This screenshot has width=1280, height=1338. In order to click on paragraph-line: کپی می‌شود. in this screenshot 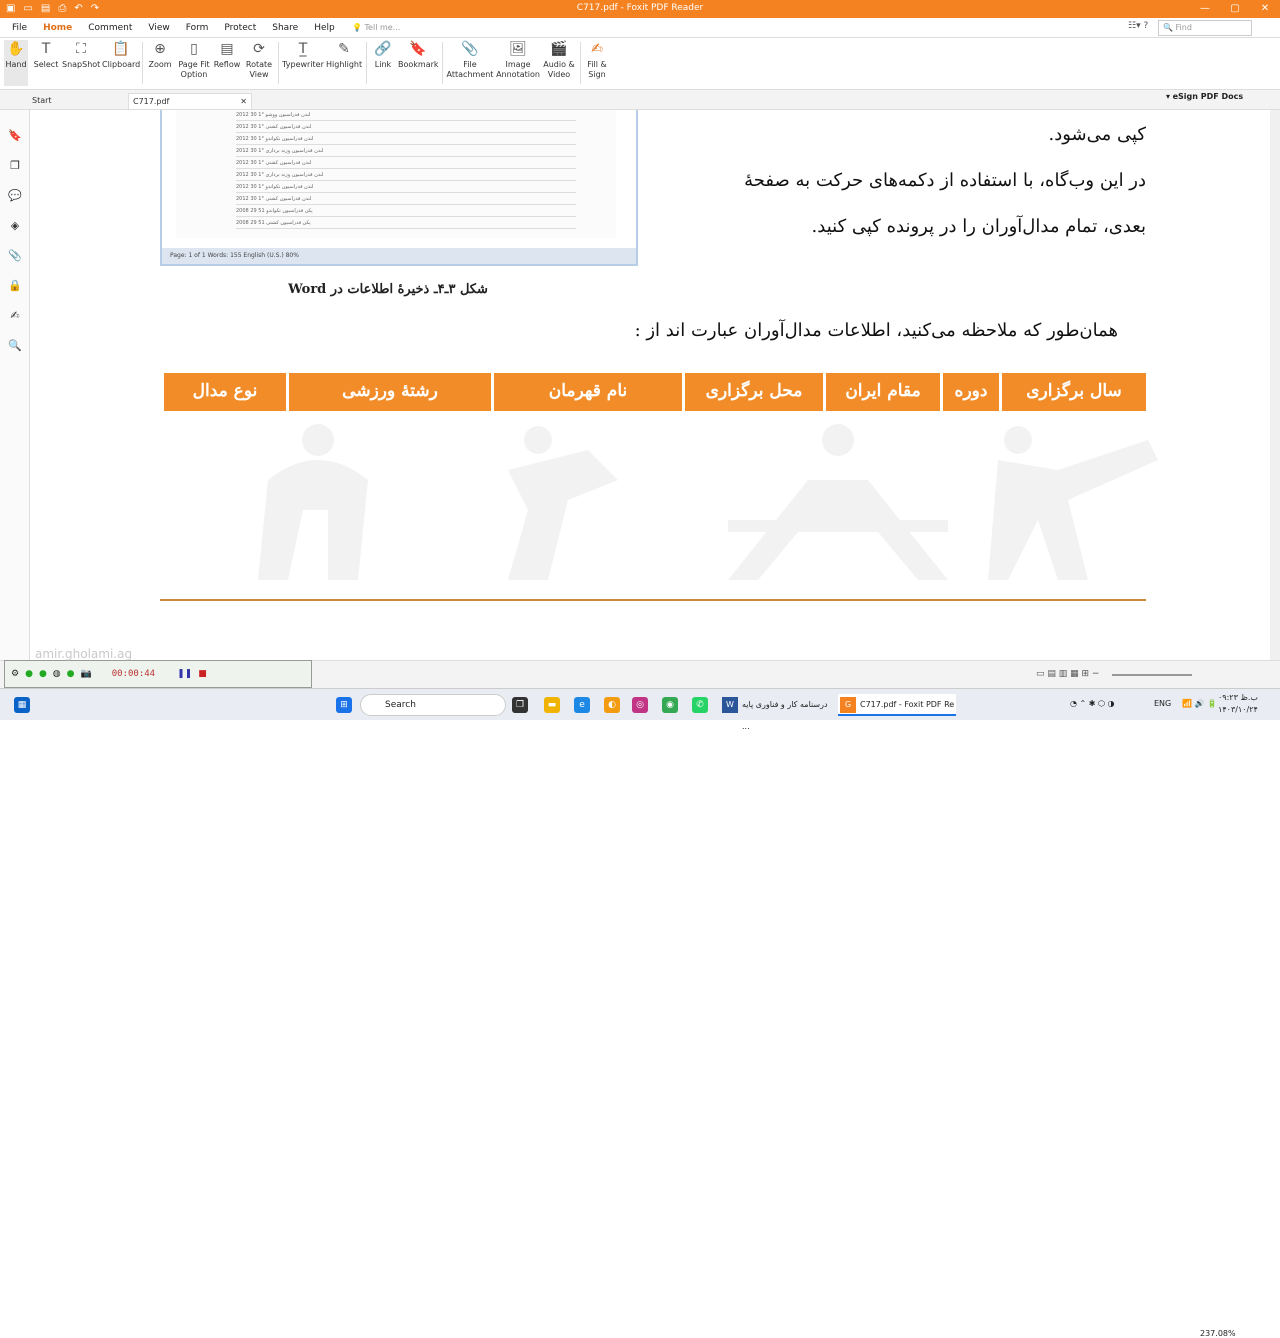, I will do `click(1097, 134)`.